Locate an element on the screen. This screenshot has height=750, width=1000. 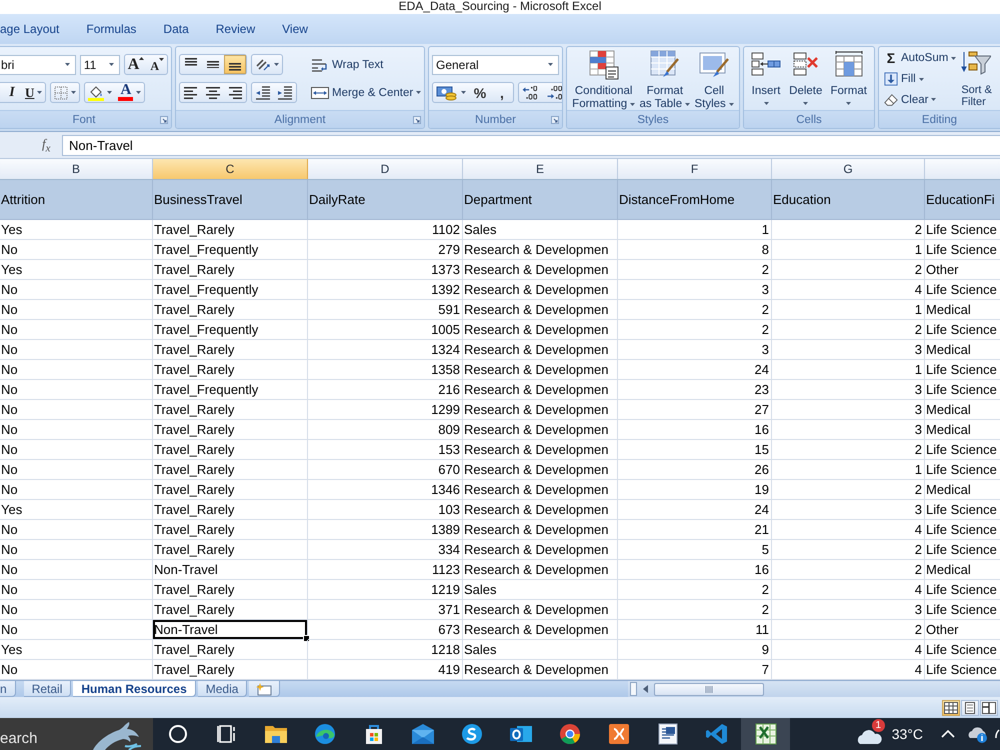
page-break-icon is located at coordinates (989, 707).